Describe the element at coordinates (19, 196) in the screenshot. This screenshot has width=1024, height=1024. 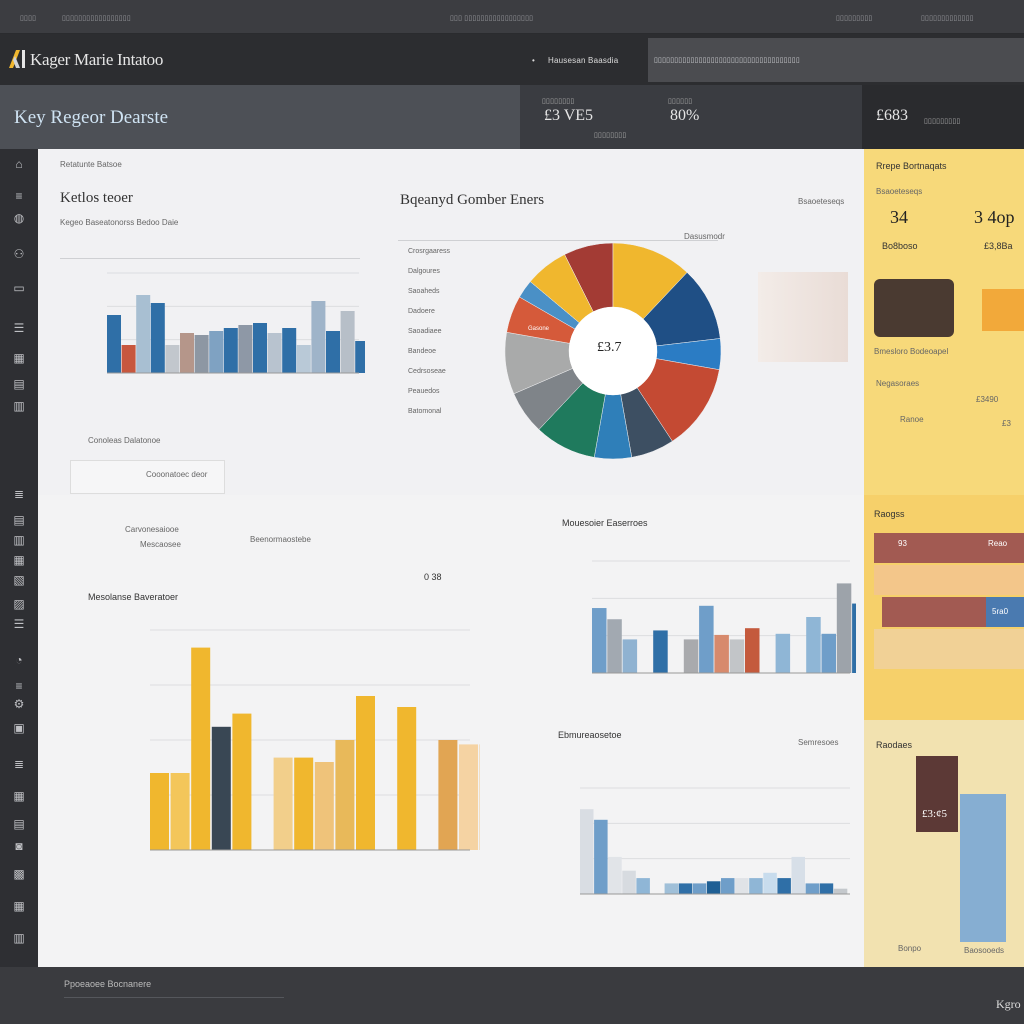
I see `list-icon: ≡` at that location.